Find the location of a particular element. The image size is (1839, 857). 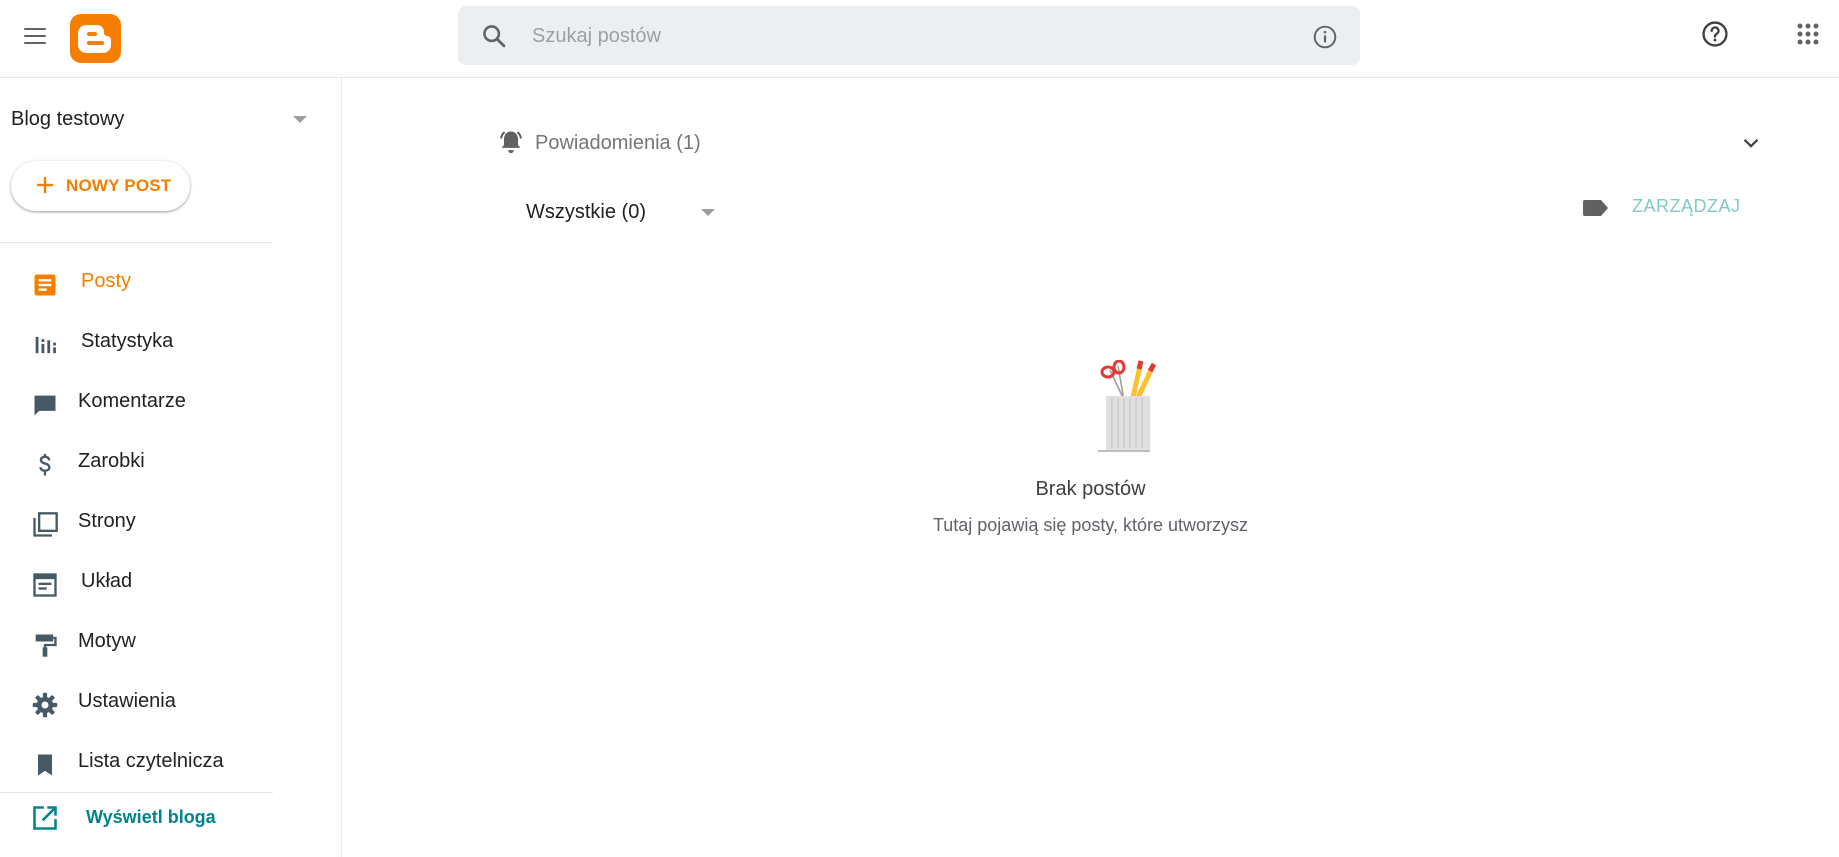

sidebar-item-label: Strony is located at coordinates (107, 521).